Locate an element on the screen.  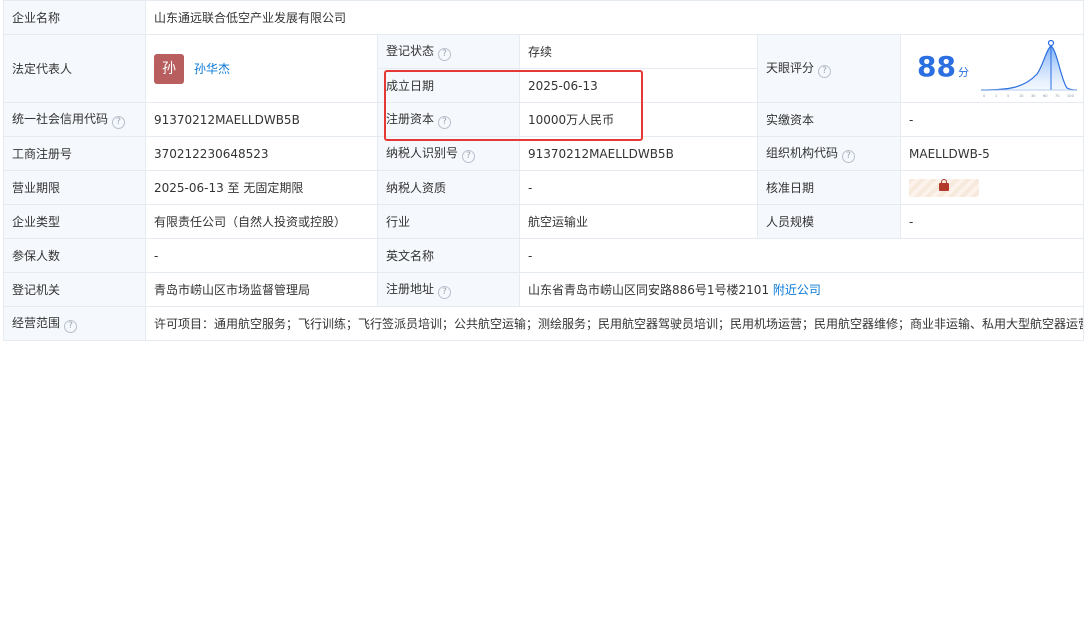
score-tick-label: 100 is located at coordinates (1071, 96).